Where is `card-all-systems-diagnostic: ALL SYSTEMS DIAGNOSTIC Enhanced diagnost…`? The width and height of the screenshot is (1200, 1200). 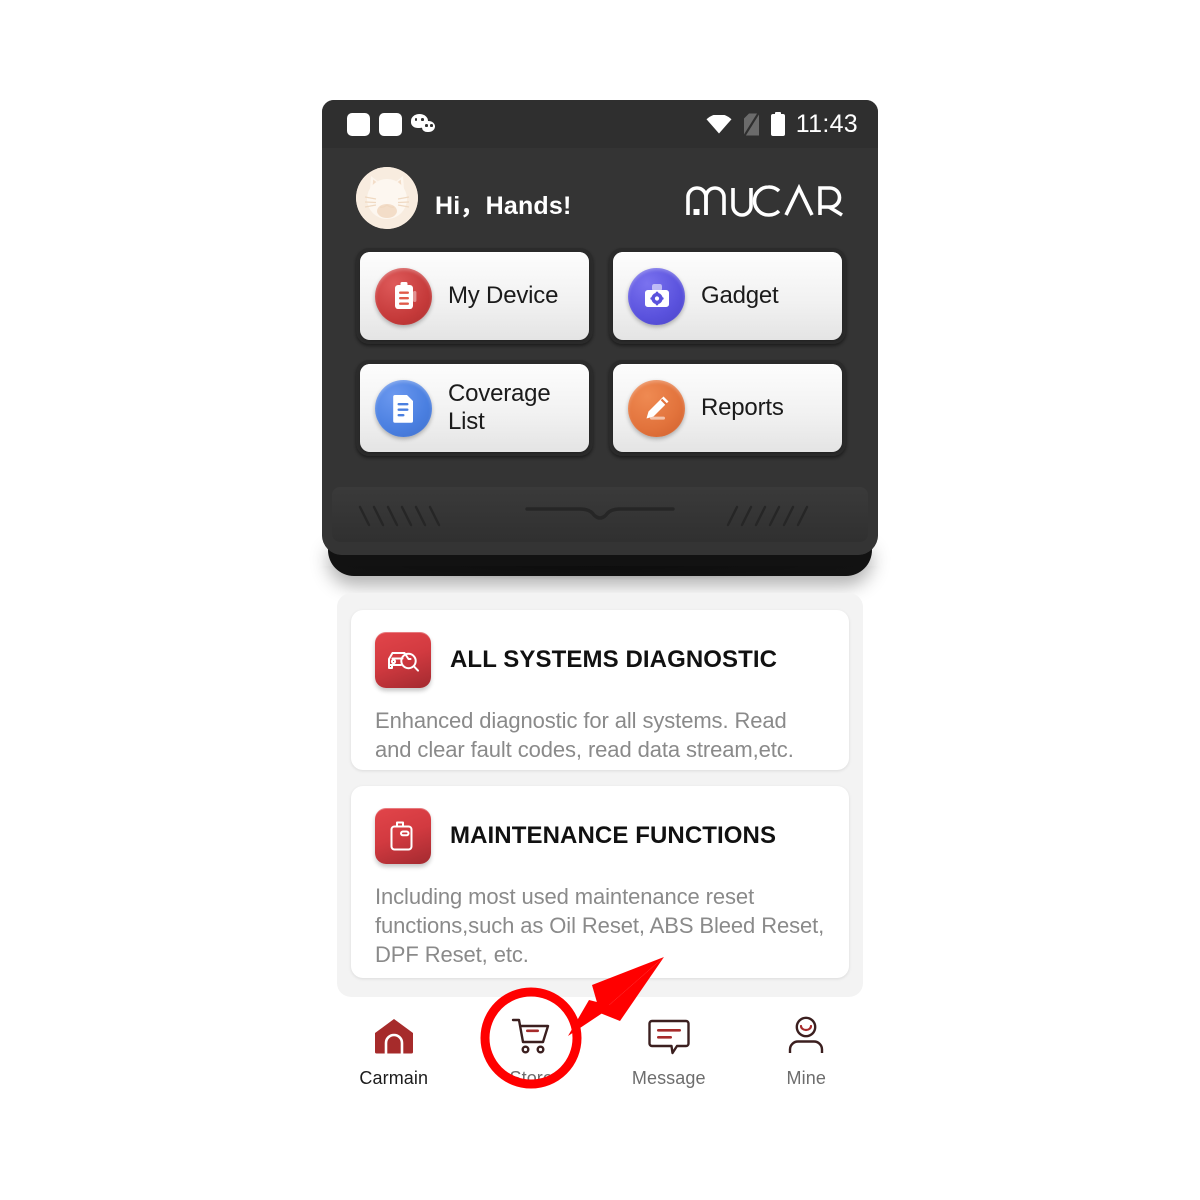
card-all-systems-diagnostic: ALL SYSTEMS DIAGNOSTIC Enhanced diagnost… is located at coordinates (600, 690).